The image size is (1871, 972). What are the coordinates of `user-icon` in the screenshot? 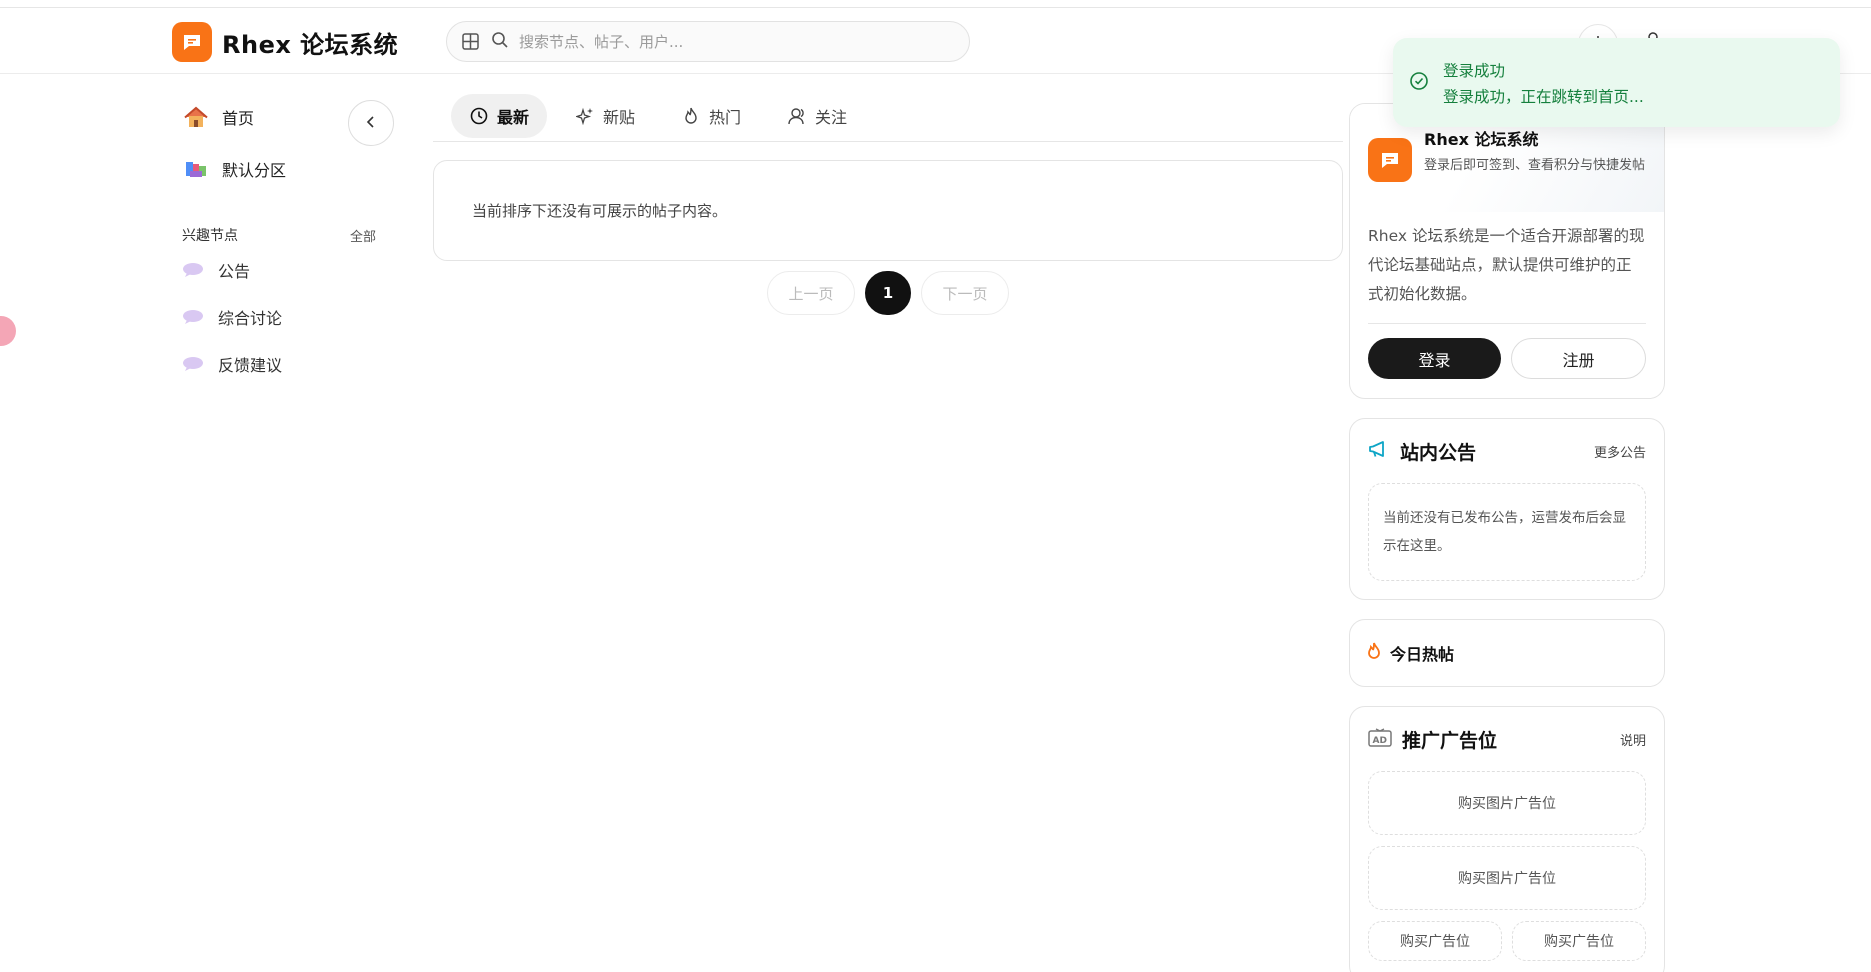 It's located at (797, 116).